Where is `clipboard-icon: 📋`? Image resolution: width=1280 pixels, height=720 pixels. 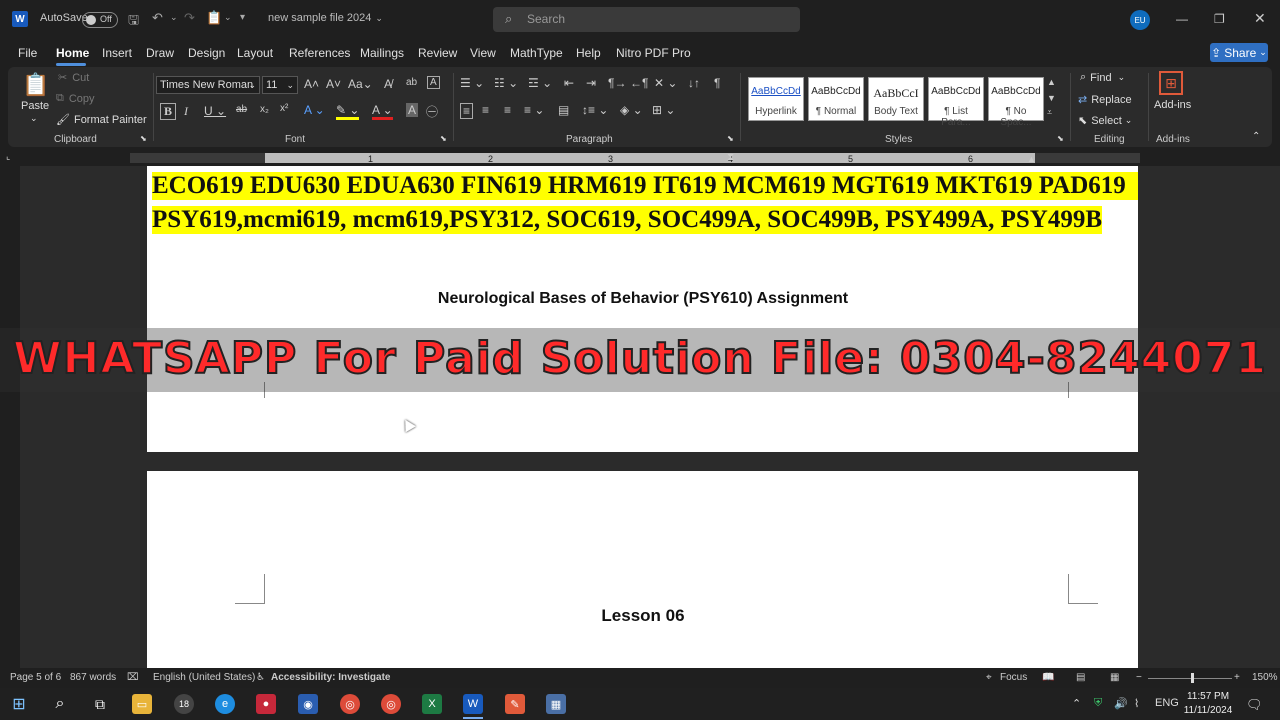
clipboard-icon: 📋 is located at coordinates (214, 18).